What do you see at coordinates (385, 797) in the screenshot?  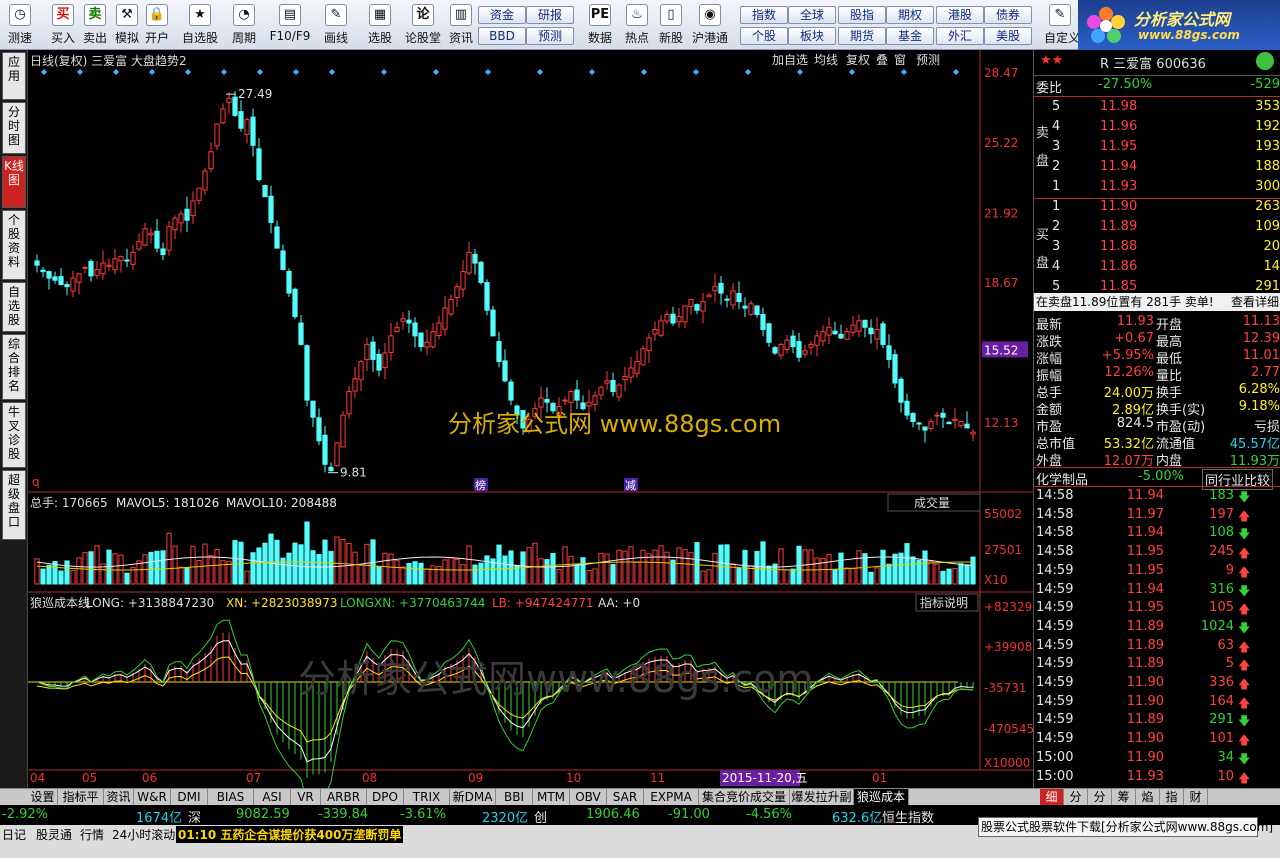 I see `indicator-tab: DPO` at bounding box center [385, 797].